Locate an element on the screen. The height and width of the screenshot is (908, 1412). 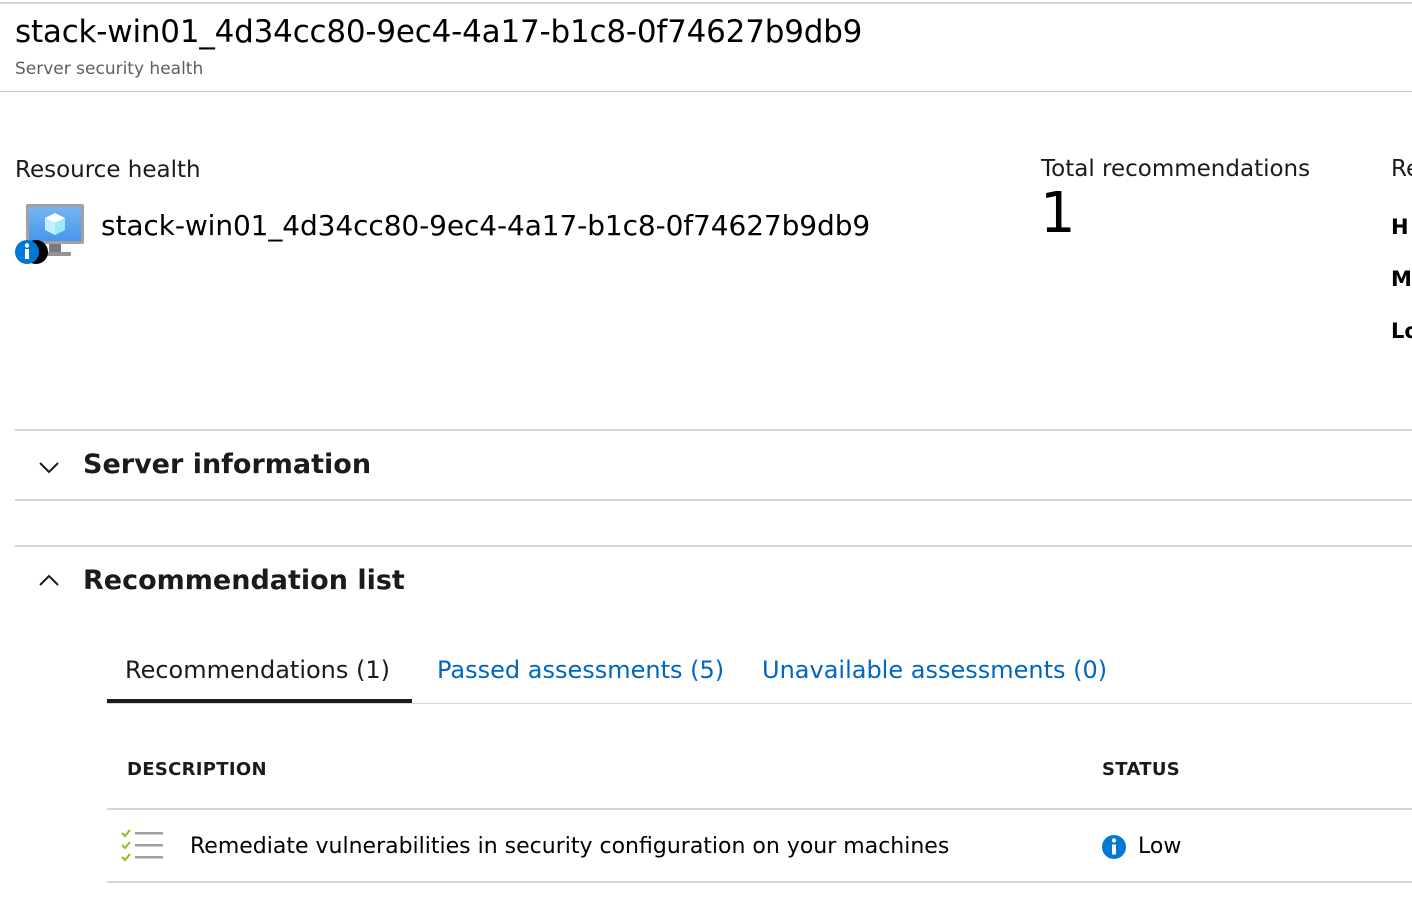
severity-high-label: H is located at coordinates (1400, 227).